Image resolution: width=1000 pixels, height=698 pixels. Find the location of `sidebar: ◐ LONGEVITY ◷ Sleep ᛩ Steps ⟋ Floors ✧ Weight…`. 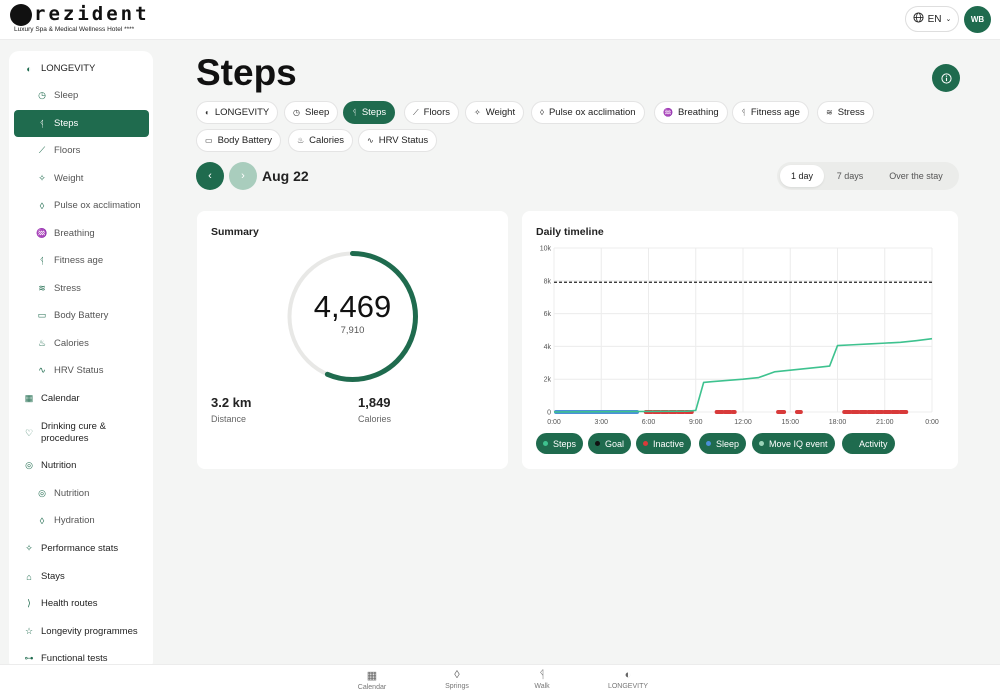

sidebar: ◐ LONGEVITY ◷ Sleep ᛩ Steps ⟋ Floors ✧ Weight… is located at coordinates (81, 361).